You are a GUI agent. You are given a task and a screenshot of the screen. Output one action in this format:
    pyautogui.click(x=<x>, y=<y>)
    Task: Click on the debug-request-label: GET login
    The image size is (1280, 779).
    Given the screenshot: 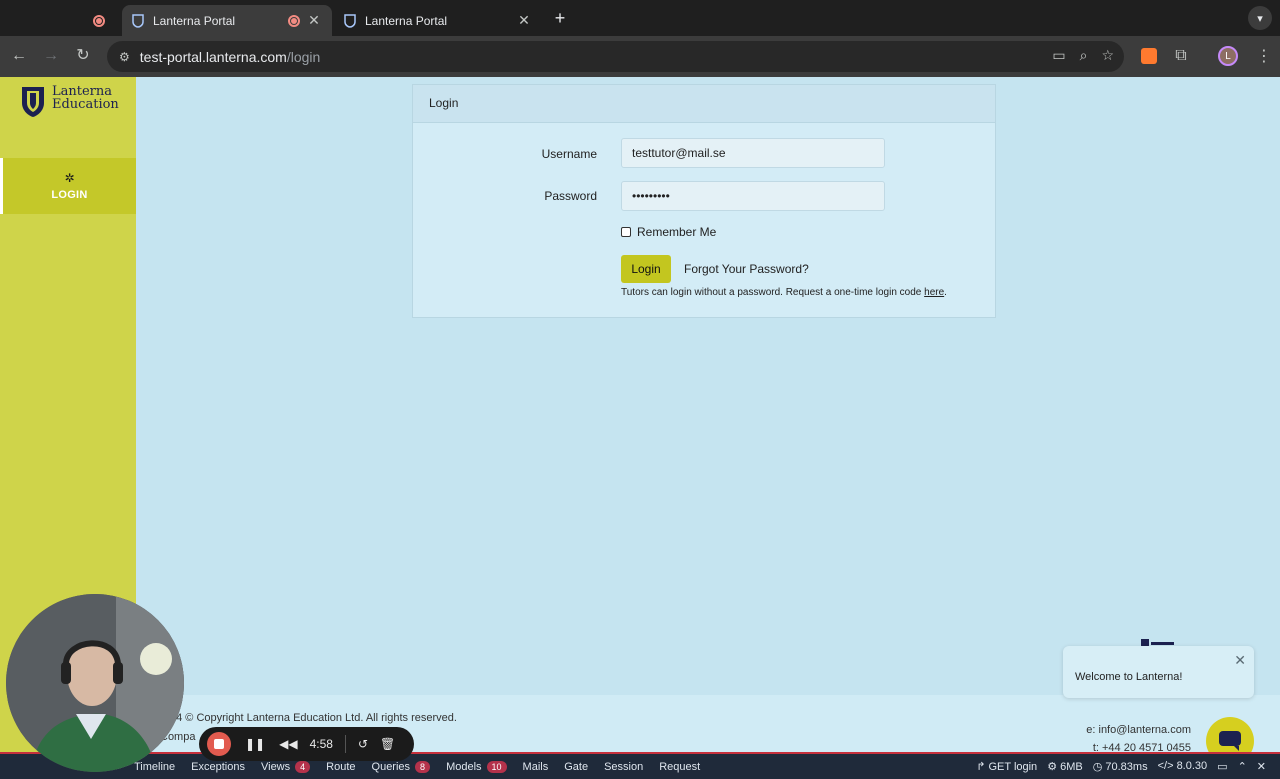 What is the action you would take?
    pyautogui.click(x=1013, y=767)
    